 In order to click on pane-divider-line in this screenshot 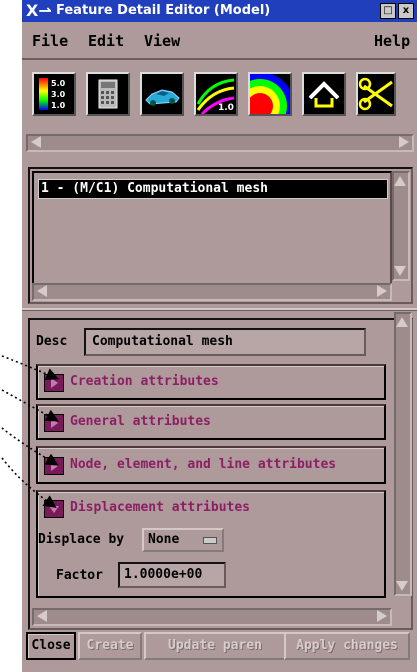, I will do `click(219, 309)`.